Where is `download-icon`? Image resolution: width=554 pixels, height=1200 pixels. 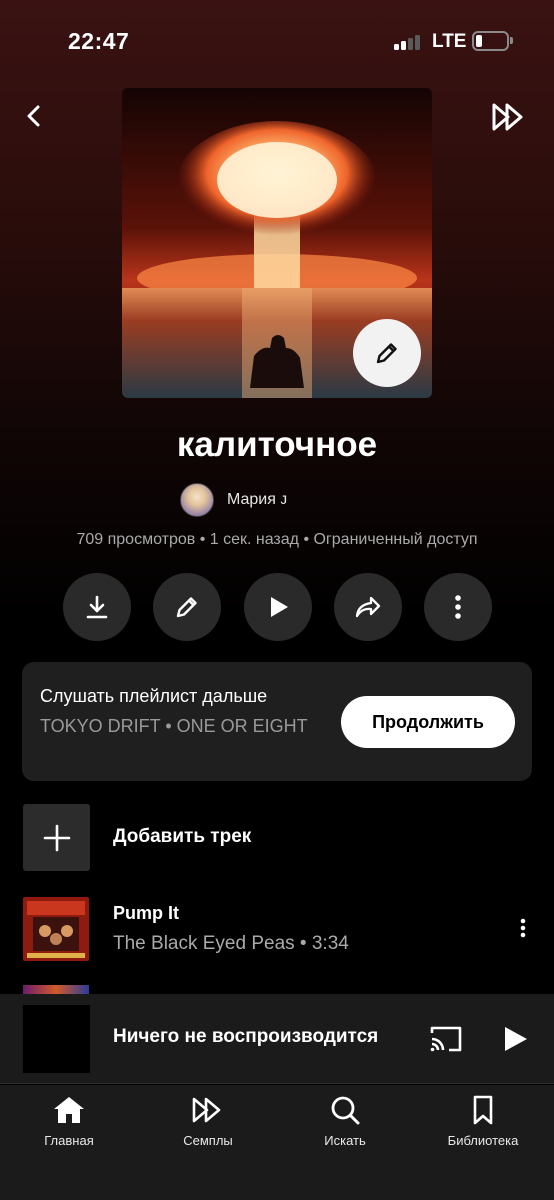
download-icon is located at coordinates (97, 607).